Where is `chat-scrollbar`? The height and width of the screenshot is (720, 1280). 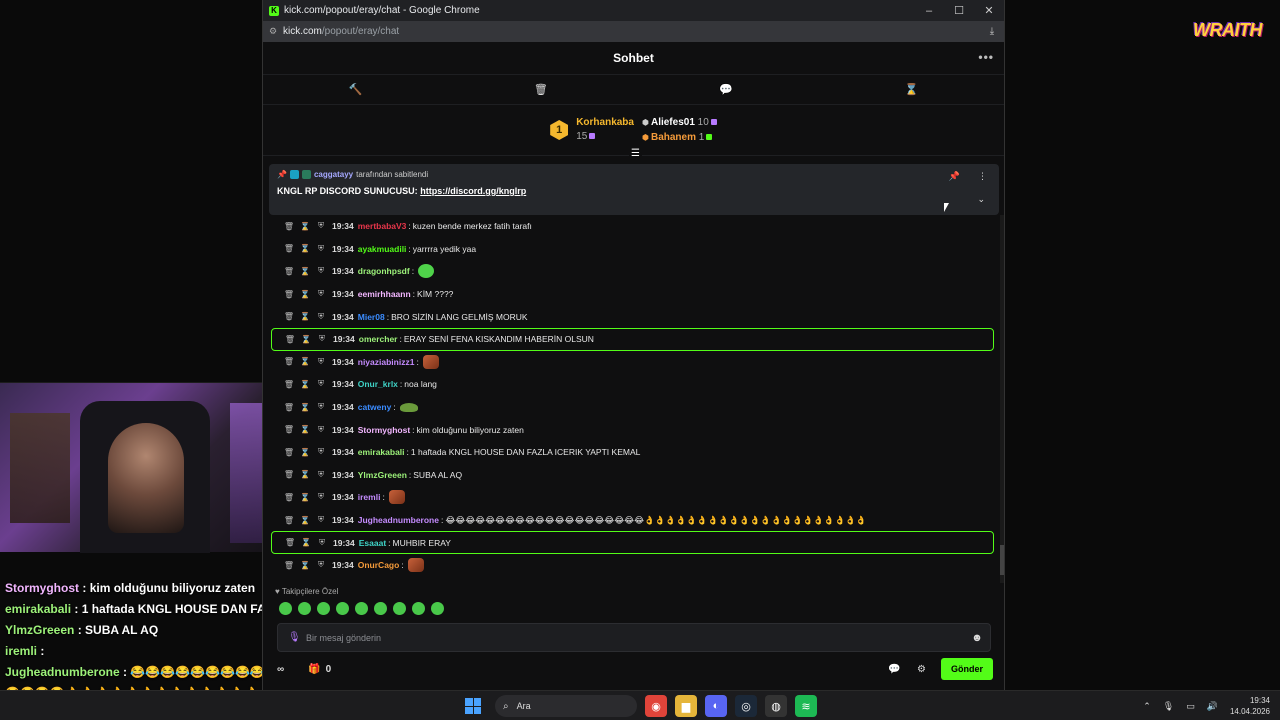 chat-scrollbar is located at coordinates (1002, 399).